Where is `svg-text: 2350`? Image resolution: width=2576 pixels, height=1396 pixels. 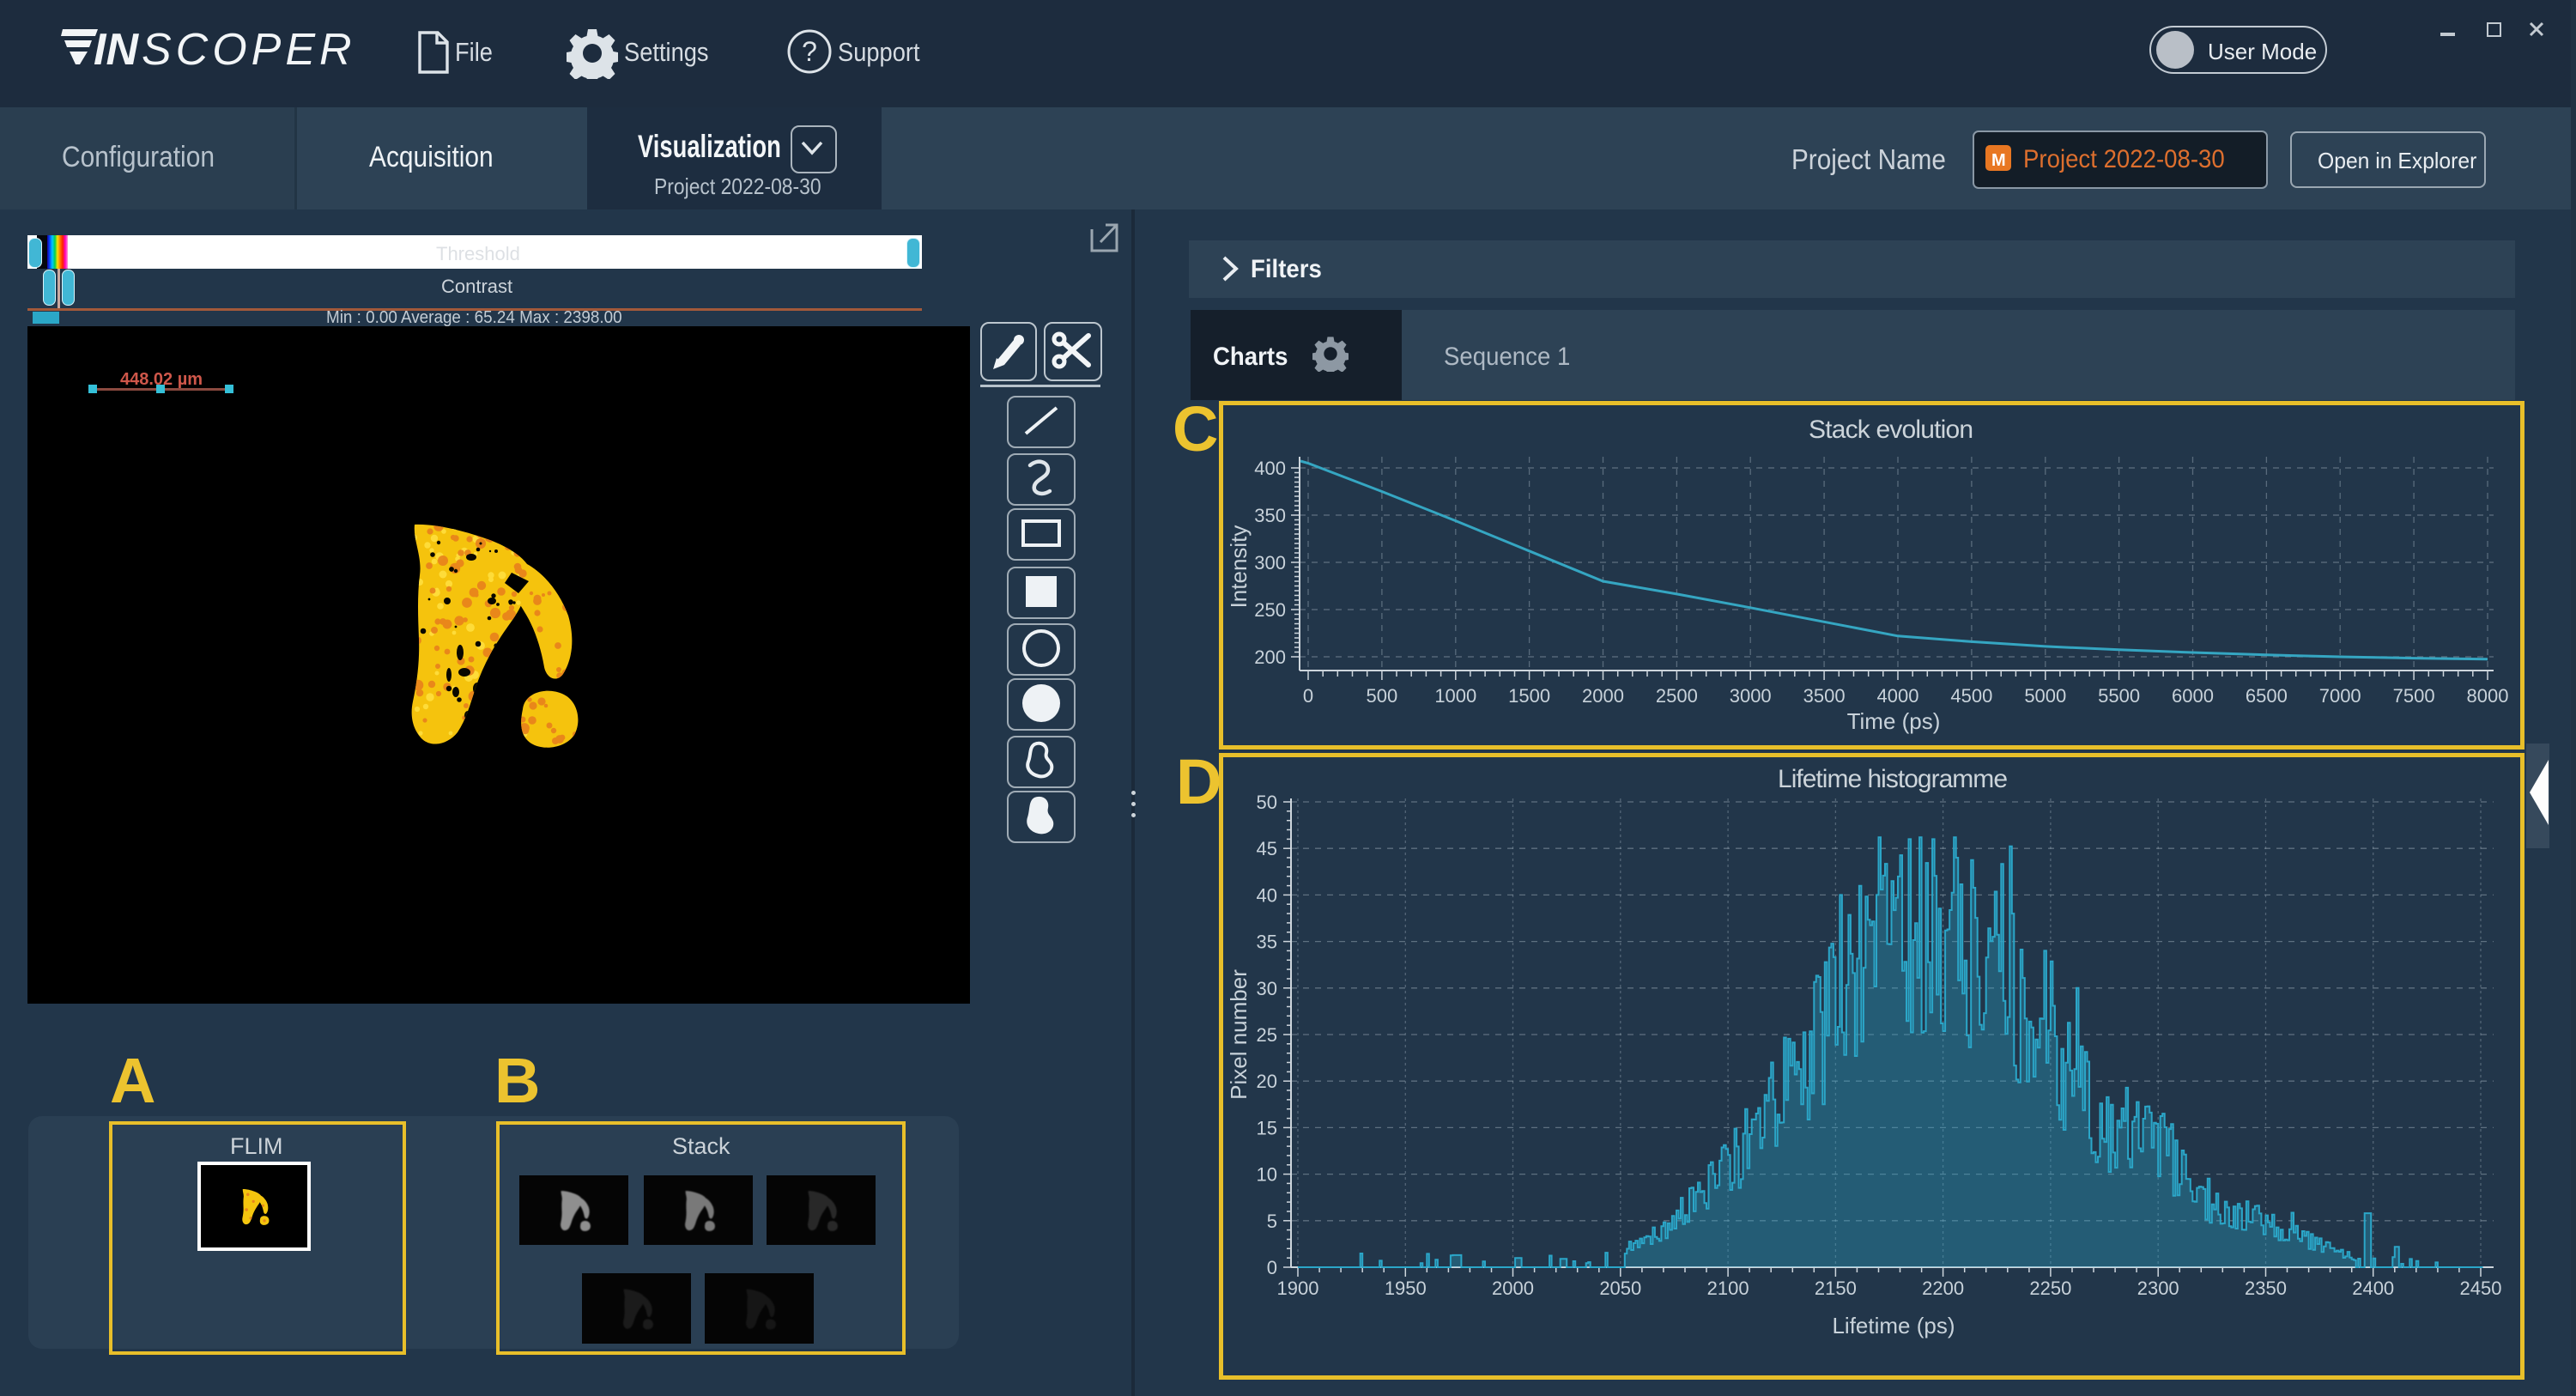
svg-text: 2350 is located at coordinates (2266, 1288).